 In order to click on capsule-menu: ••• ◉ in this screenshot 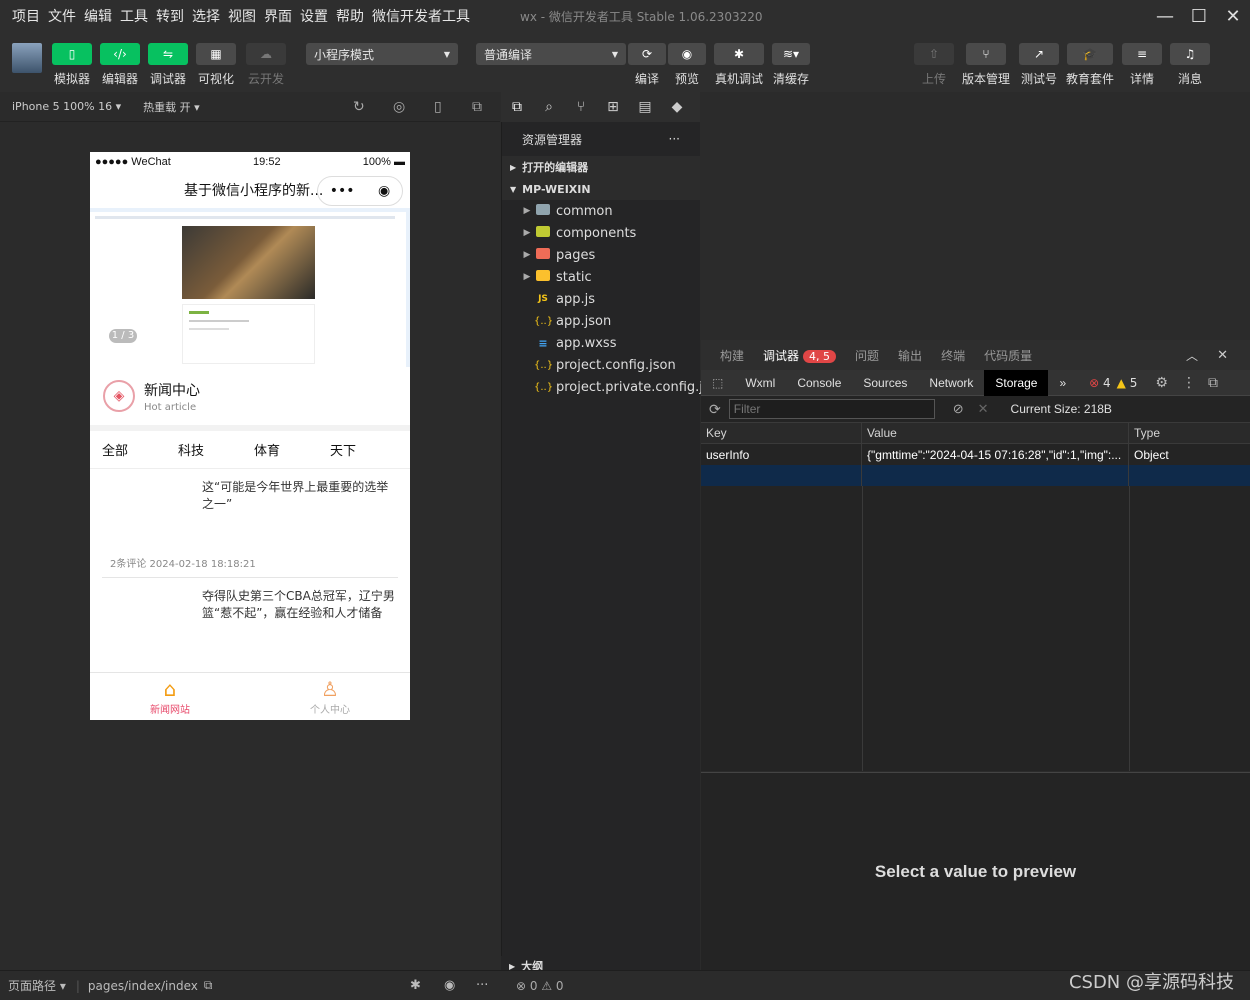, I will do `click(360, 191)`.